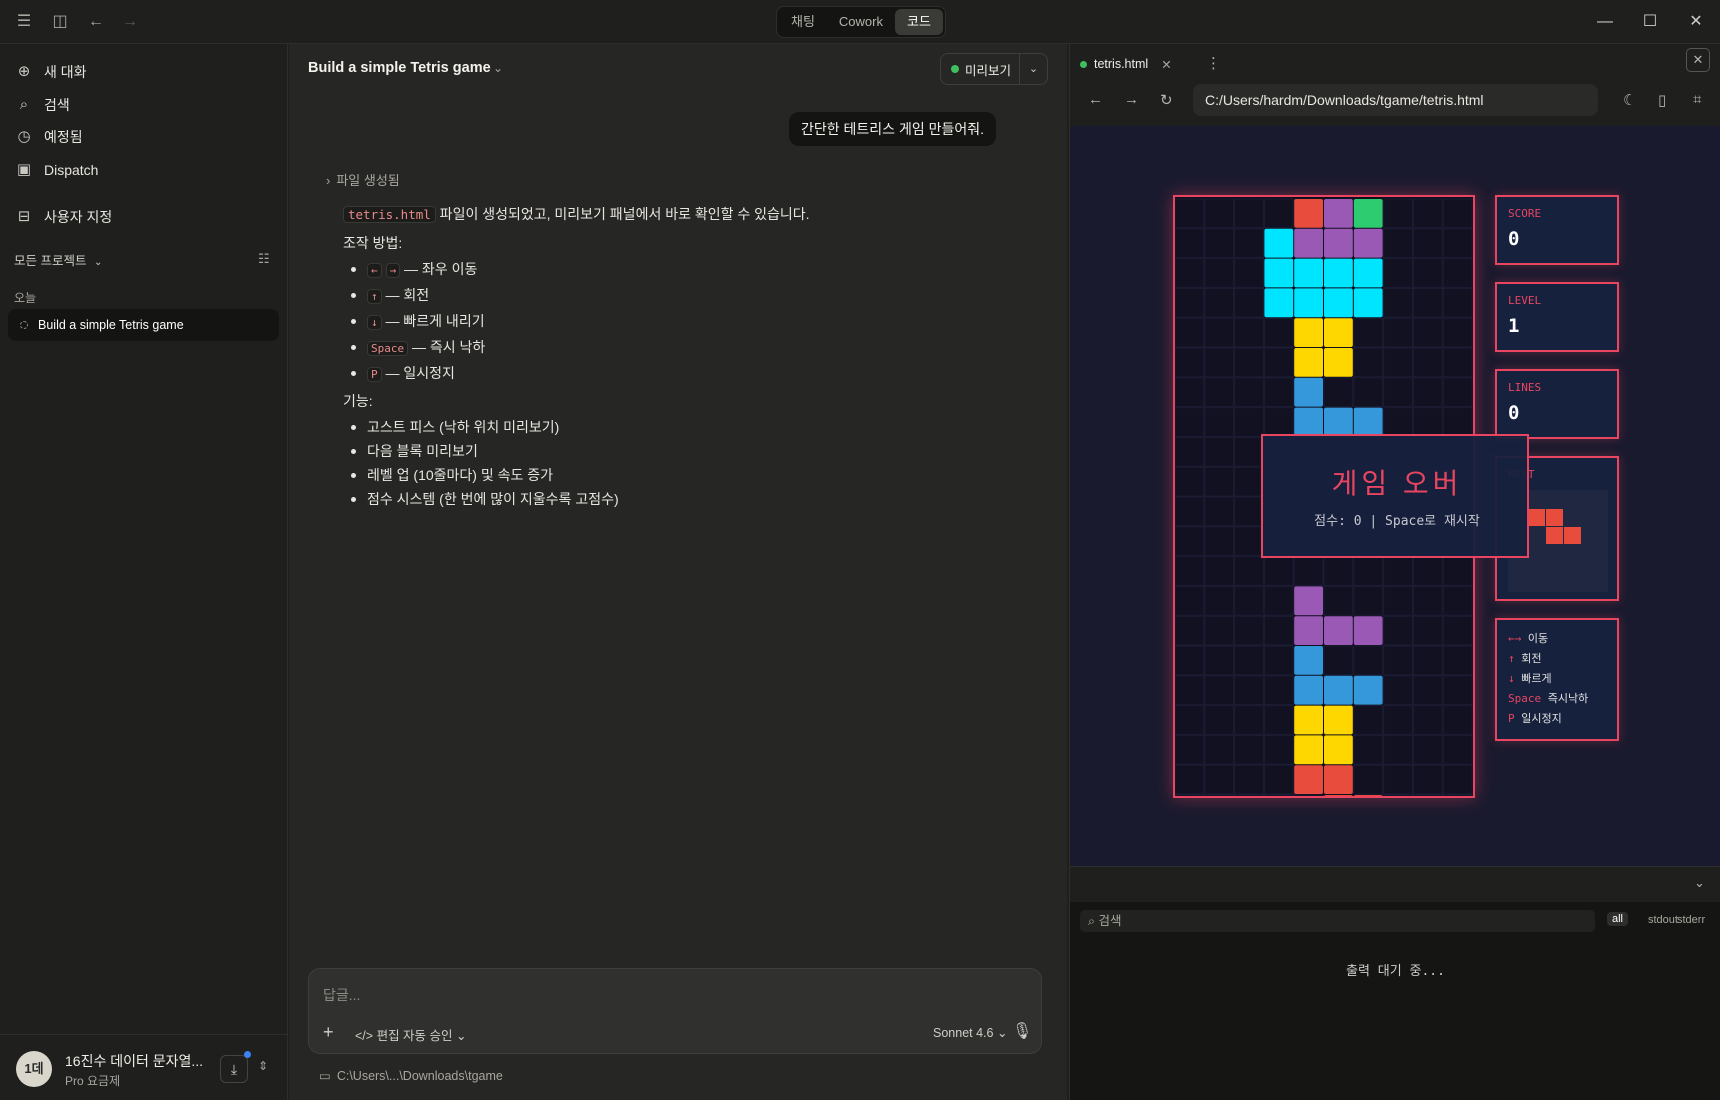 Image resolution: width=1720 pixels, height=1100 pixels. I want to click on file-created-toggle: › 파일 생성됨, so click(363, 179).